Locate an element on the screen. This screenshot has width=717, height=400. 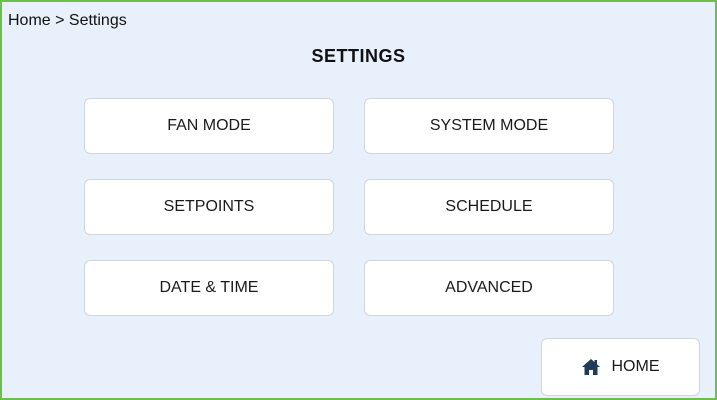
home-icon is located at coordinates (590, 367).